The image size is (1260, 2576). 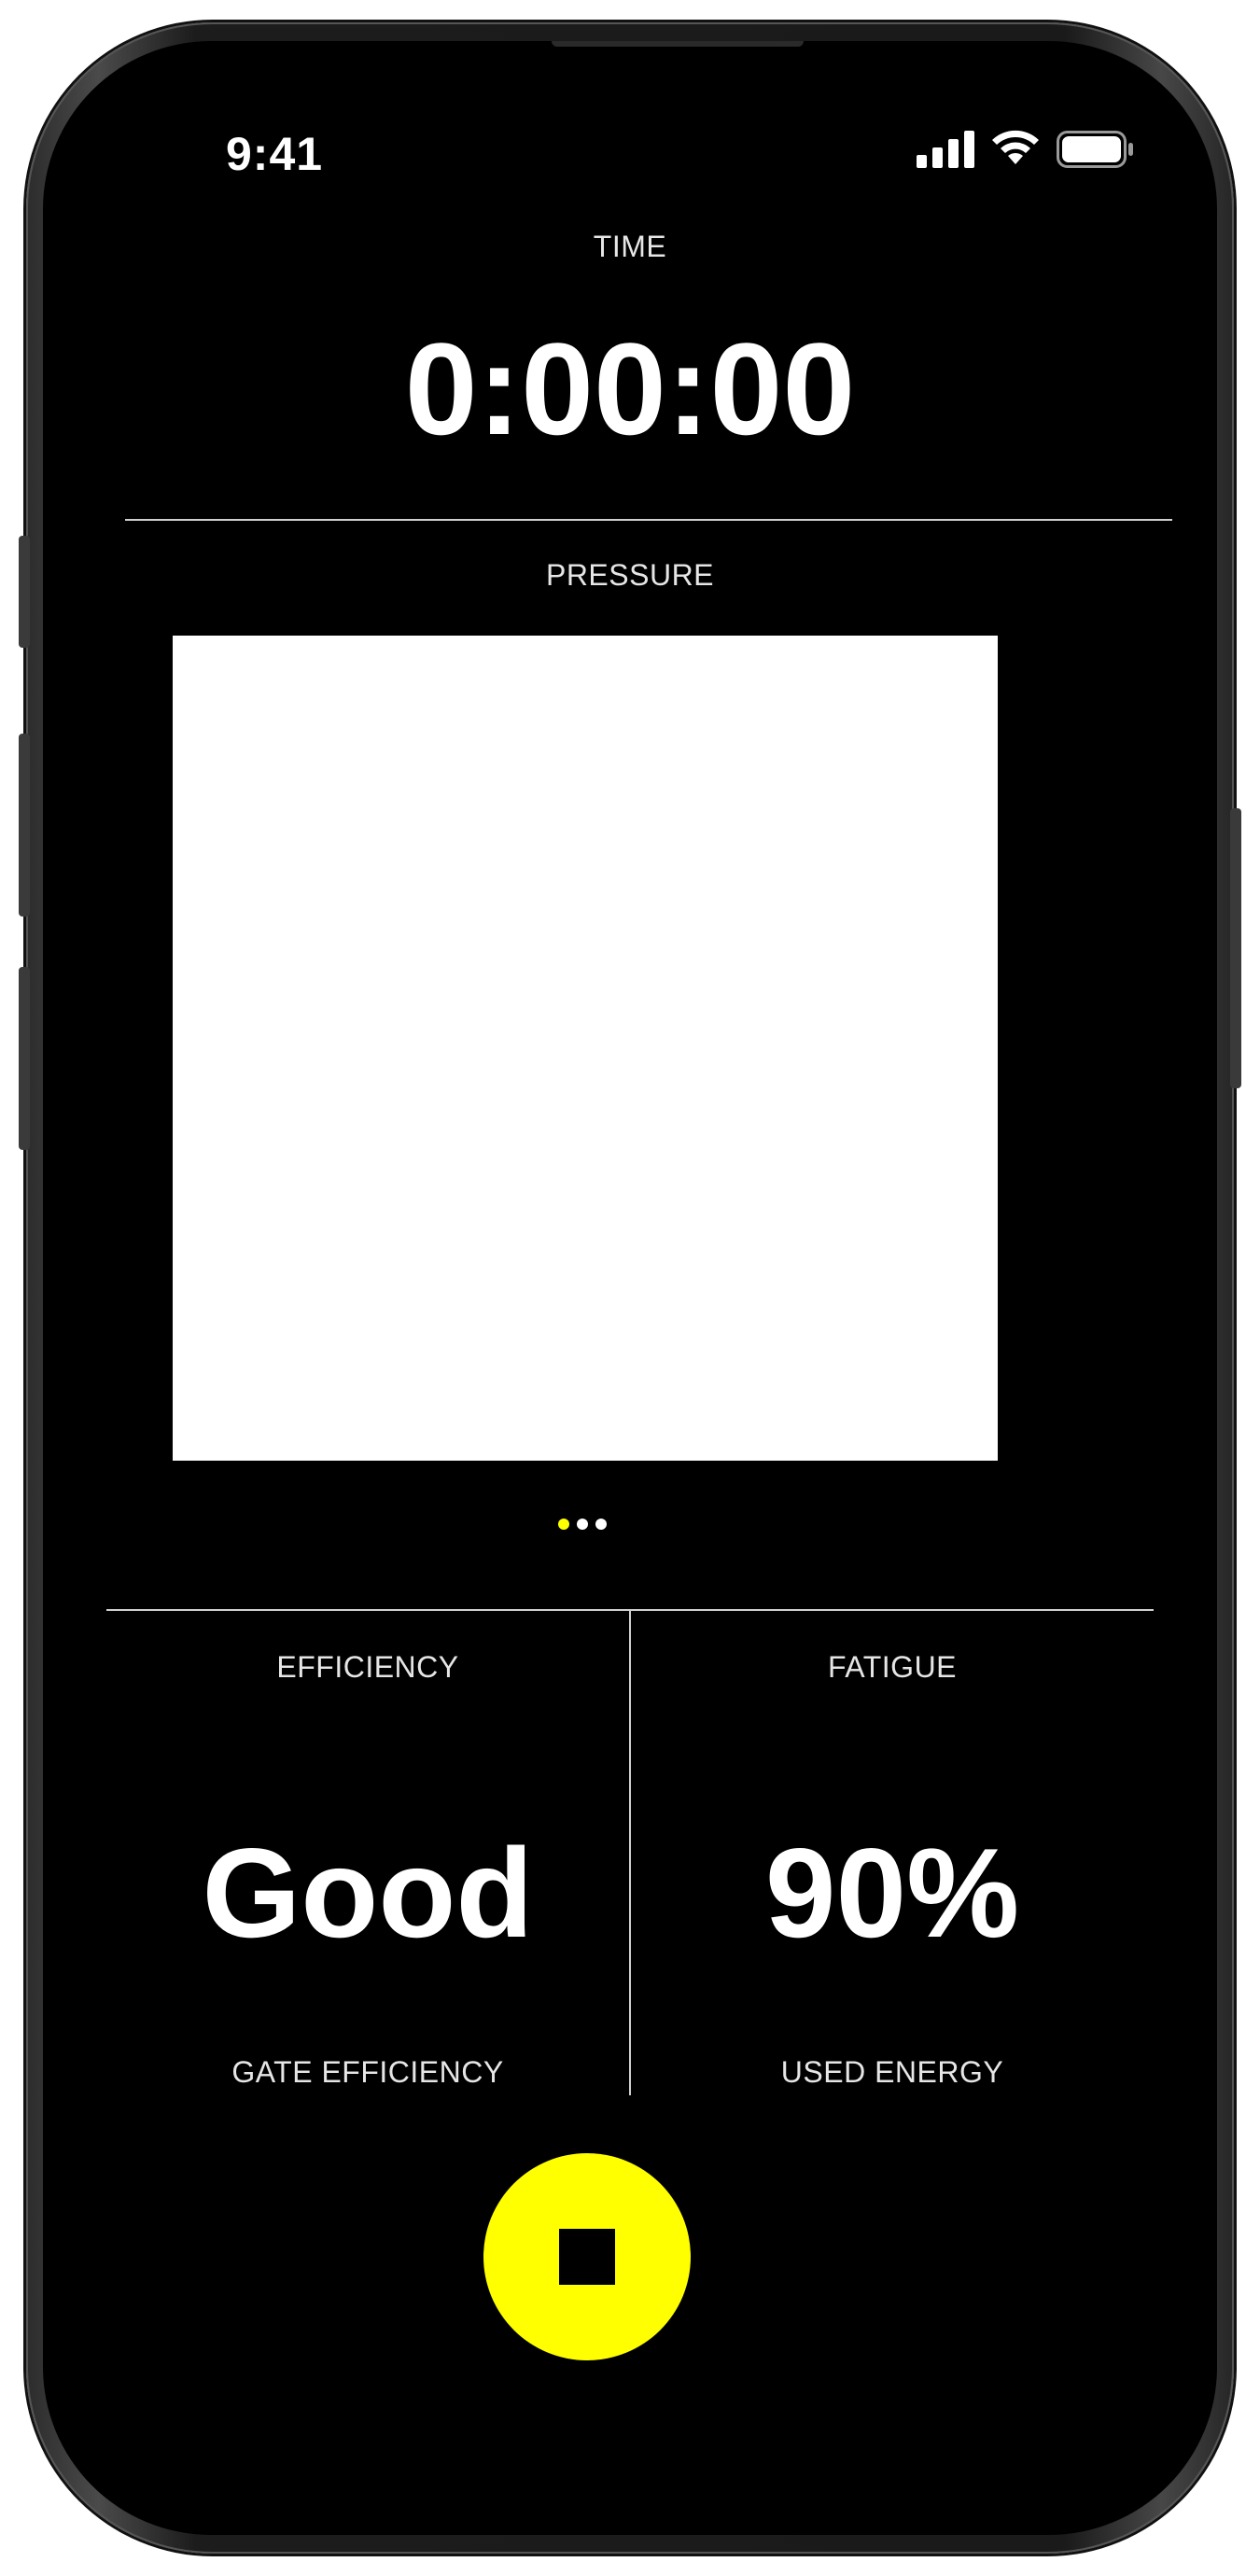 I want to click on page-indicator, so click(x=586, y=1524).